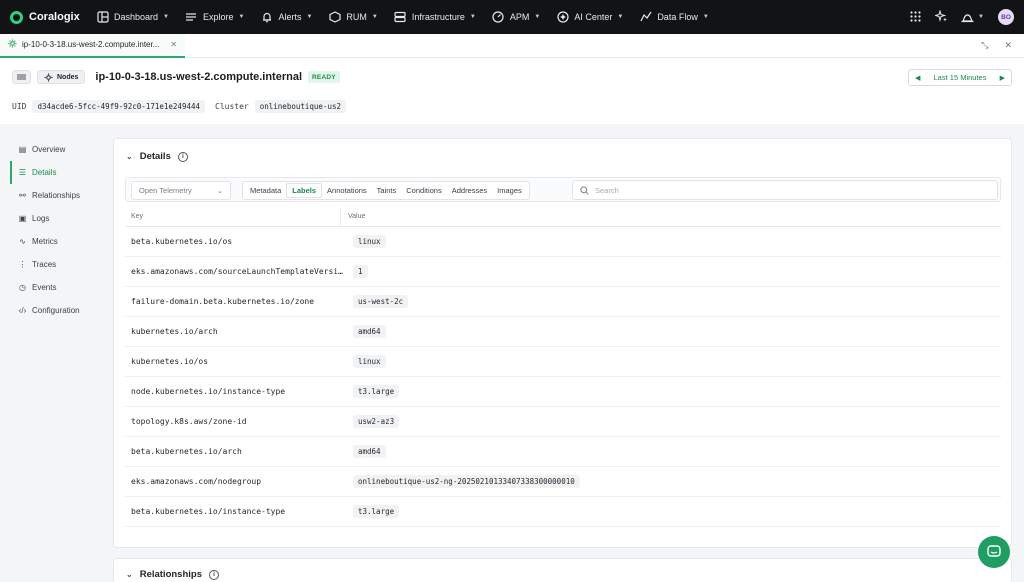 The width and height of the screenshot is (1024, 582). I want to click on sidebar-item-overview: ▤ Overview, so click(58, 149).